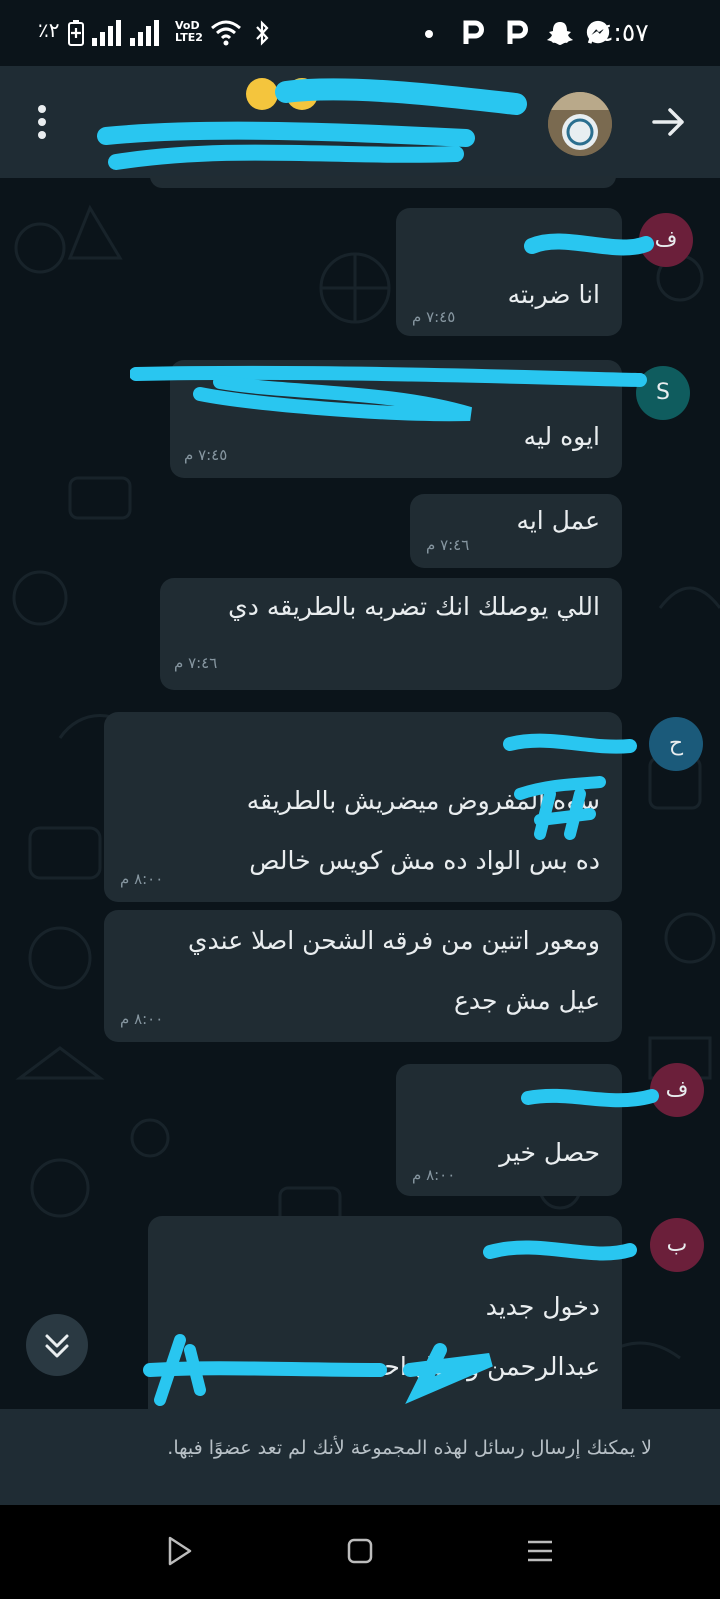 The height and width of the screenshot is (1599, 720). I want to click on snapchat-icon, so click(560, 33).